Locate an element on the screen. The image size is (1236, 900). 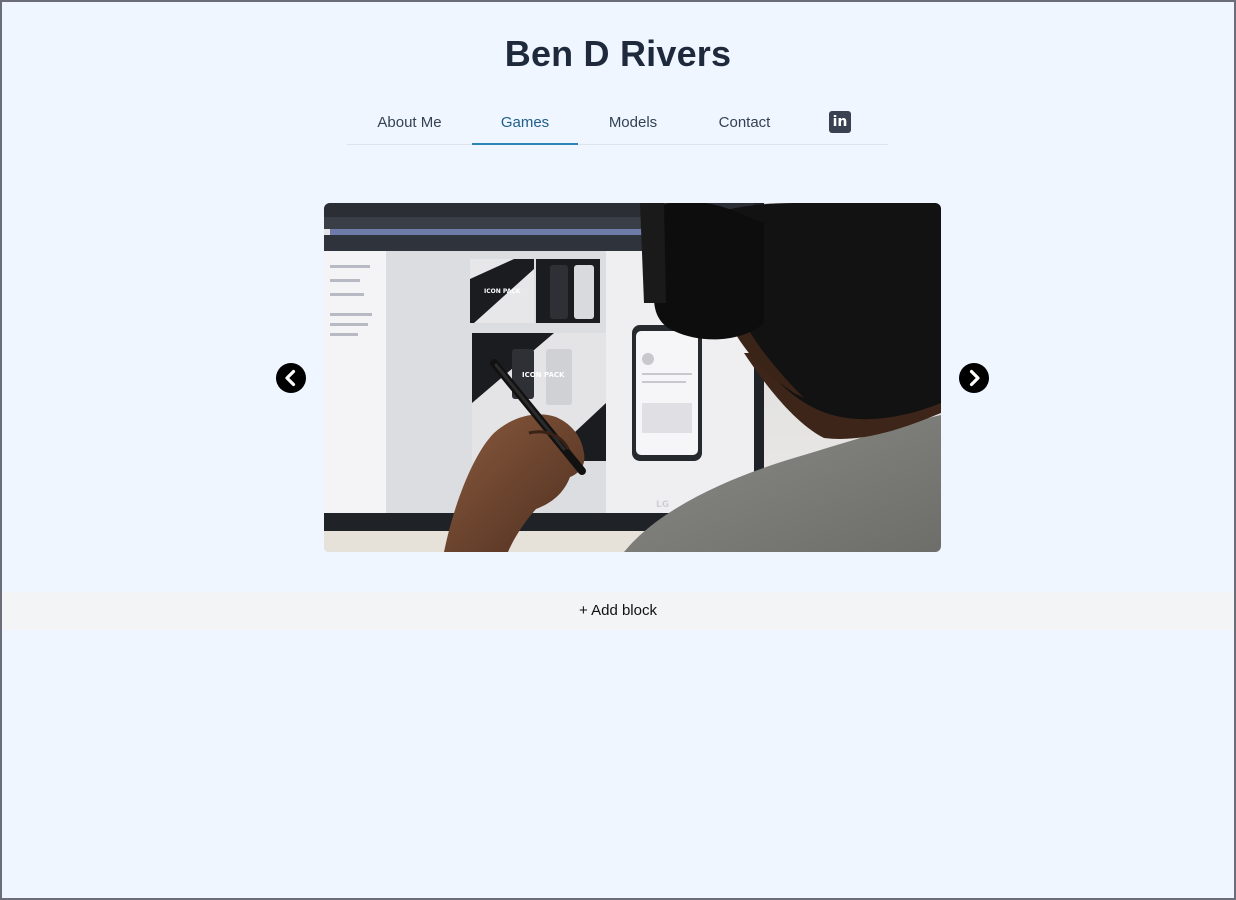
chevron-left-icon is located at coordinates (290, 378).